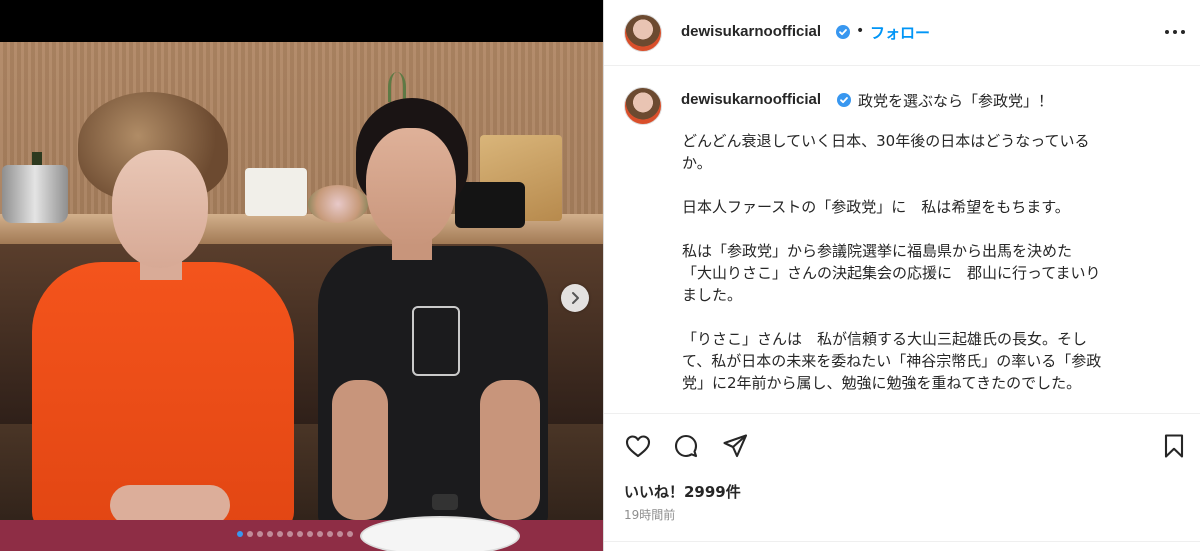 Image resolution: width=1200 pixels, height=551 pixels. Describe the element at coordinates (751, 99) in the screenshot. I see `caption-username: dewisukarnoofficial` at that location.